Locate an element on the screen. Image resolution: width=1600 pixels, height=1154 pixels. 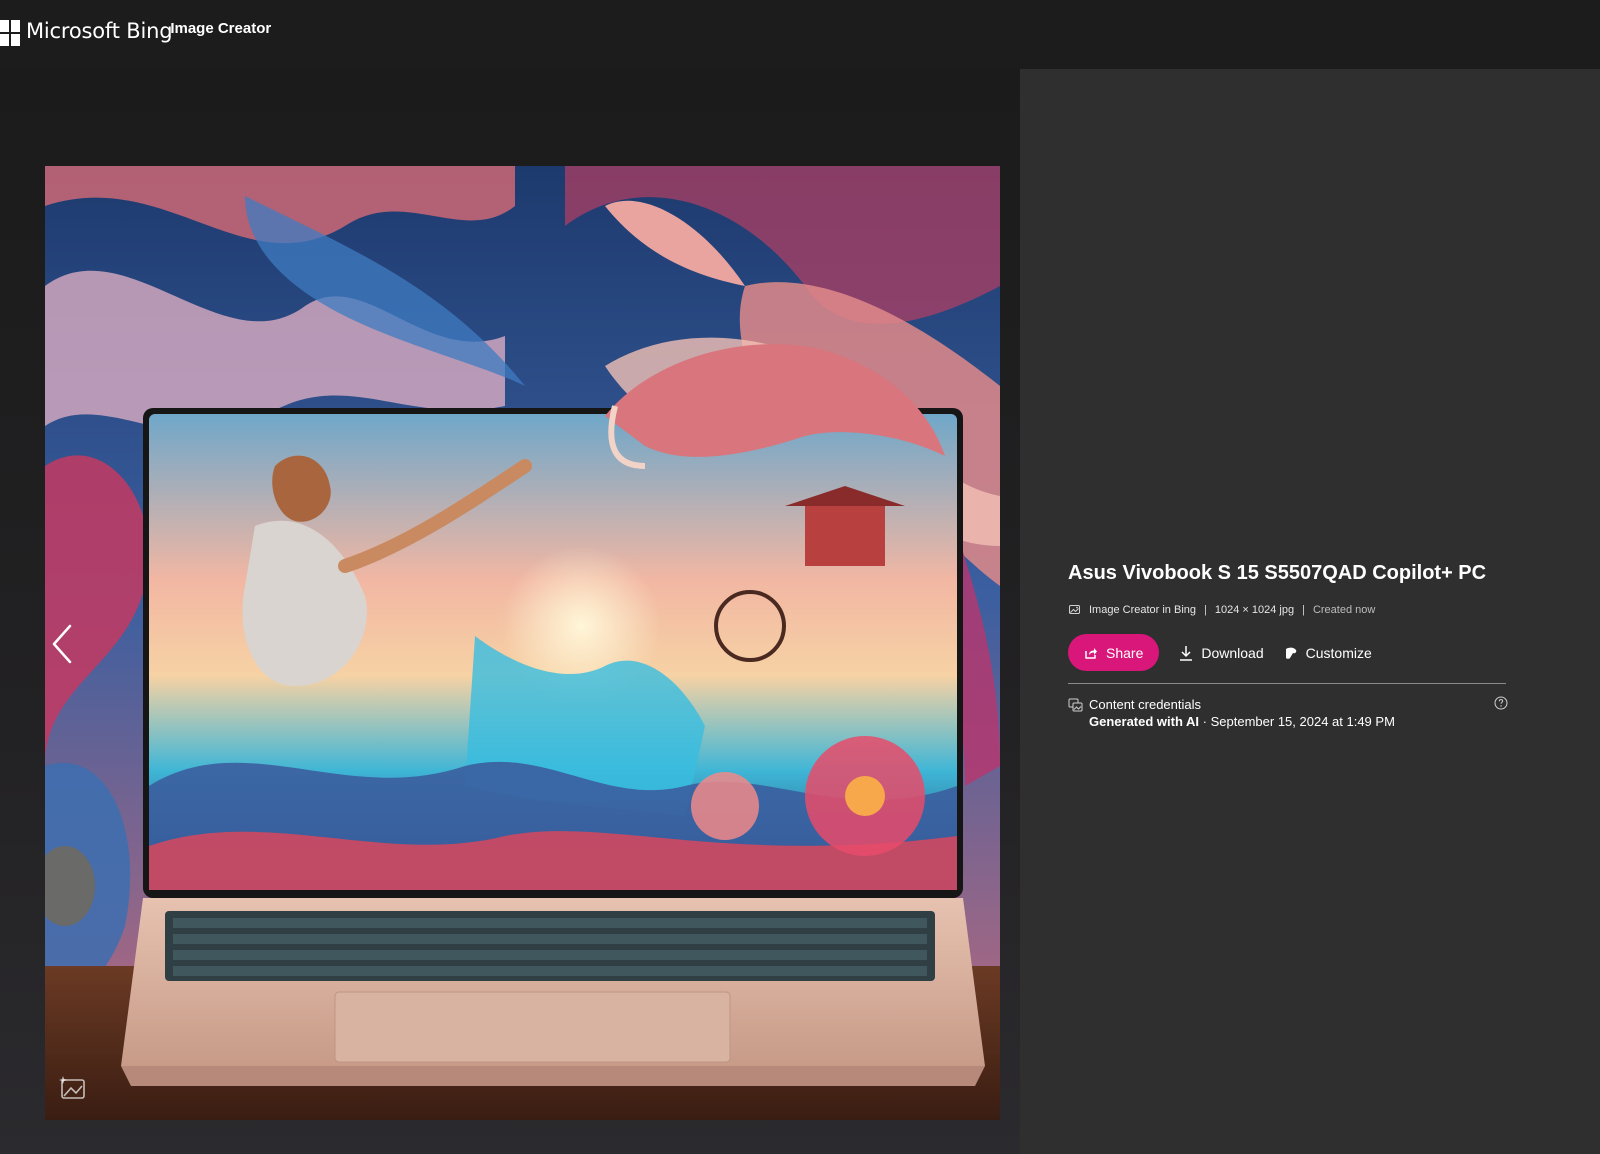
image-creator-icon is located at coordinates (1074, 609).